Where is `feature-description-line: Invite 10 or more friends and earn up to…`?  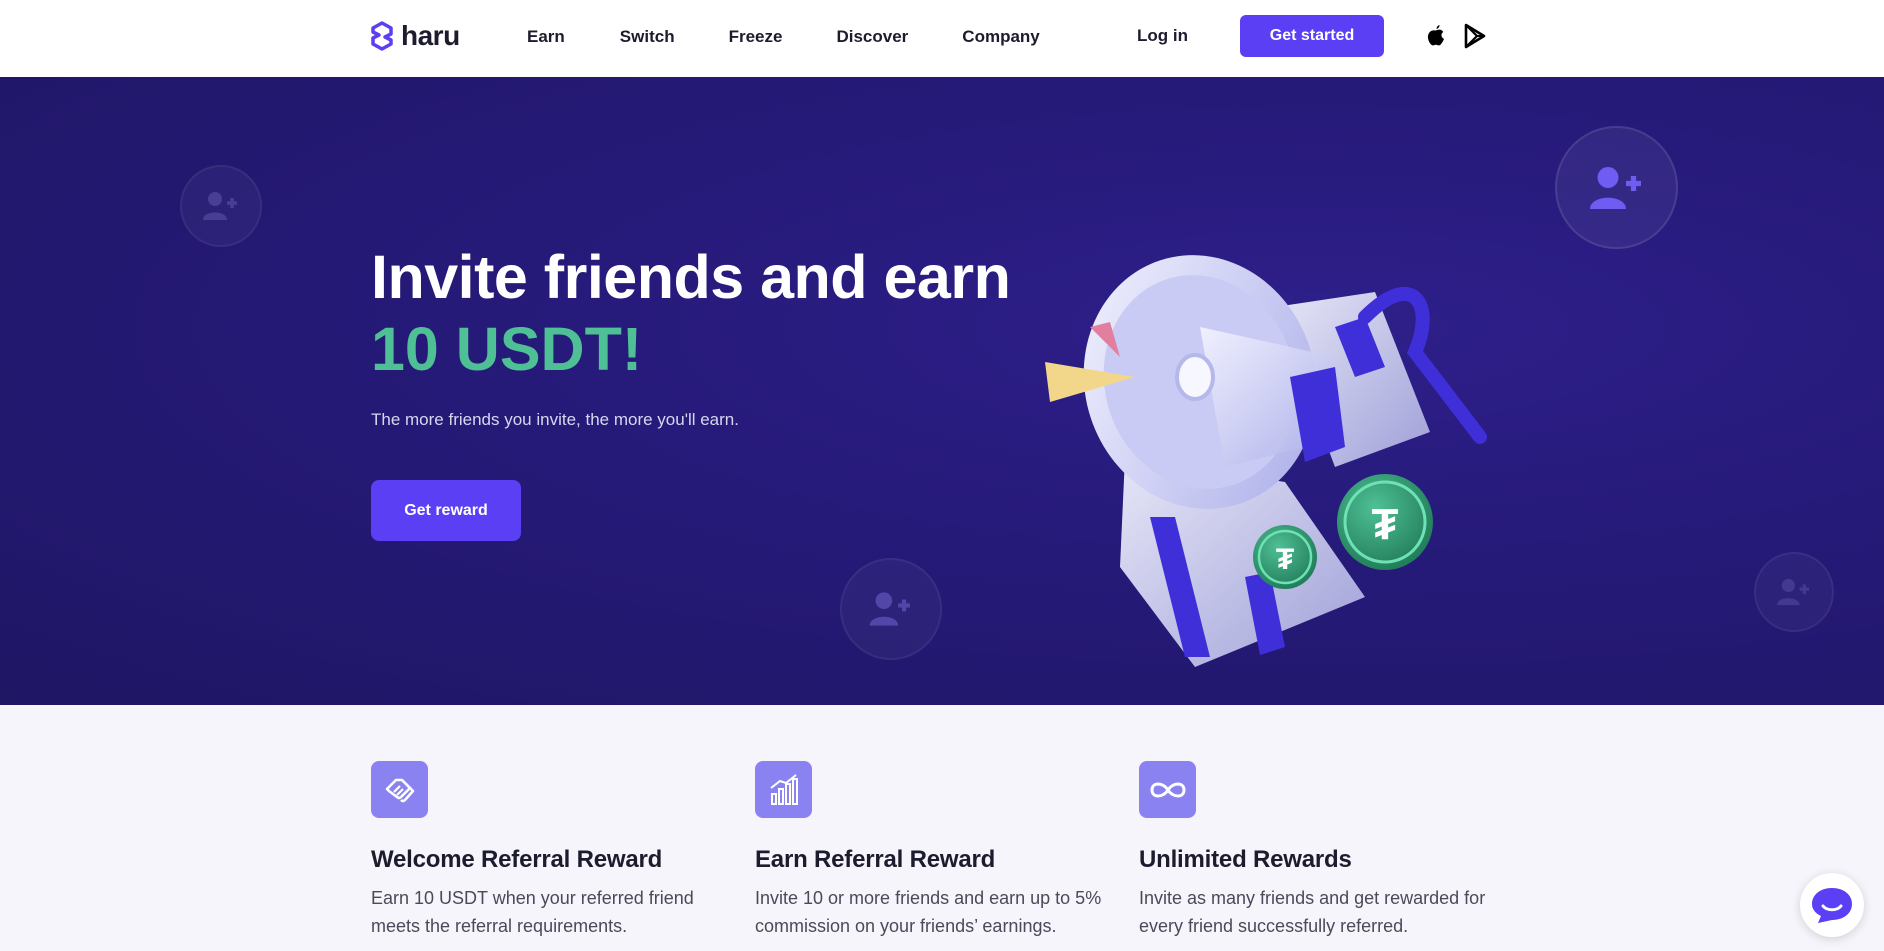
feature-description-line: Invite 10 or more friends and earn up to… is located at coordinates (928, 898).